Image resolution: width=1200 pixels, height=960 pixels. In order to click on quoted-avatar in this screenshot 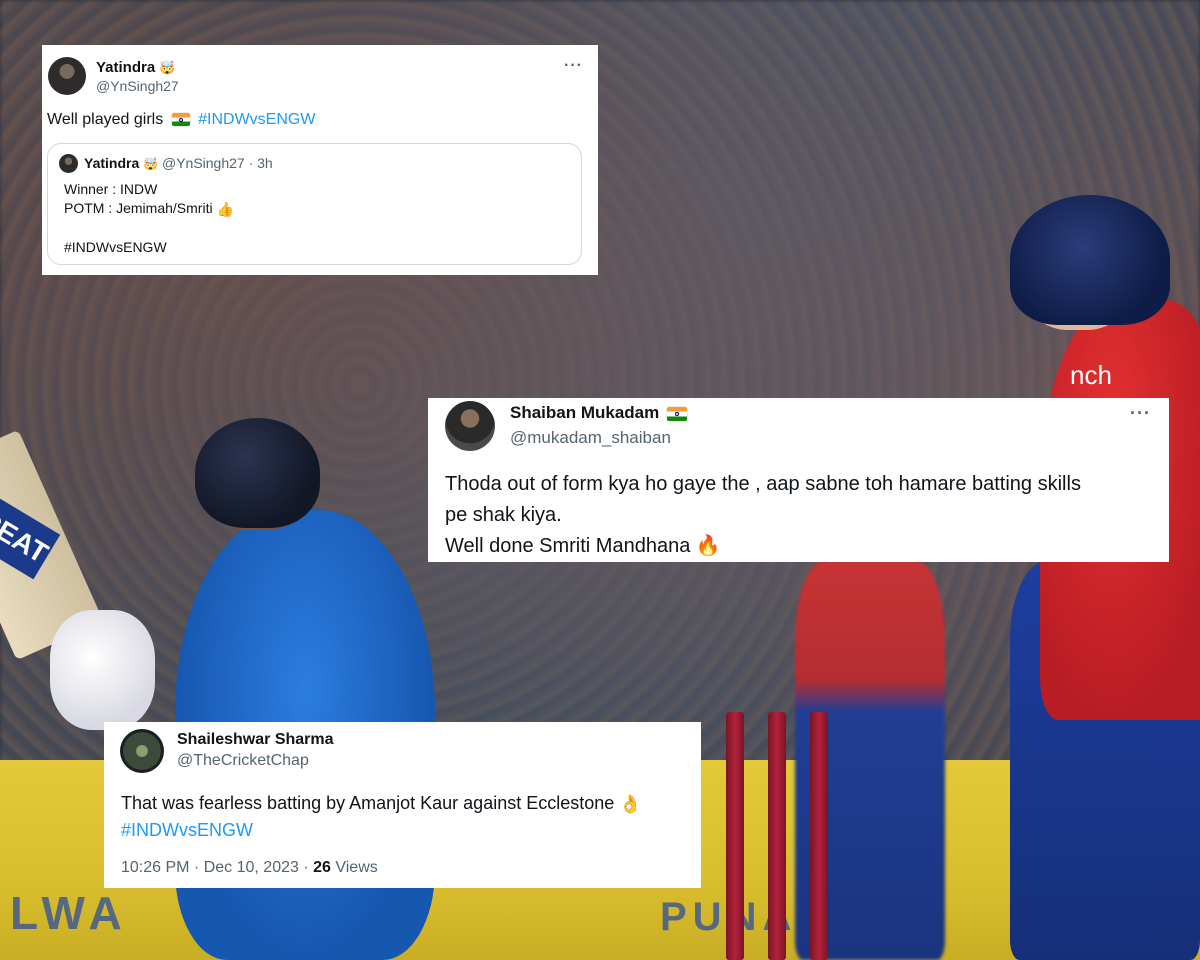, I will do `click(68, 163)`.